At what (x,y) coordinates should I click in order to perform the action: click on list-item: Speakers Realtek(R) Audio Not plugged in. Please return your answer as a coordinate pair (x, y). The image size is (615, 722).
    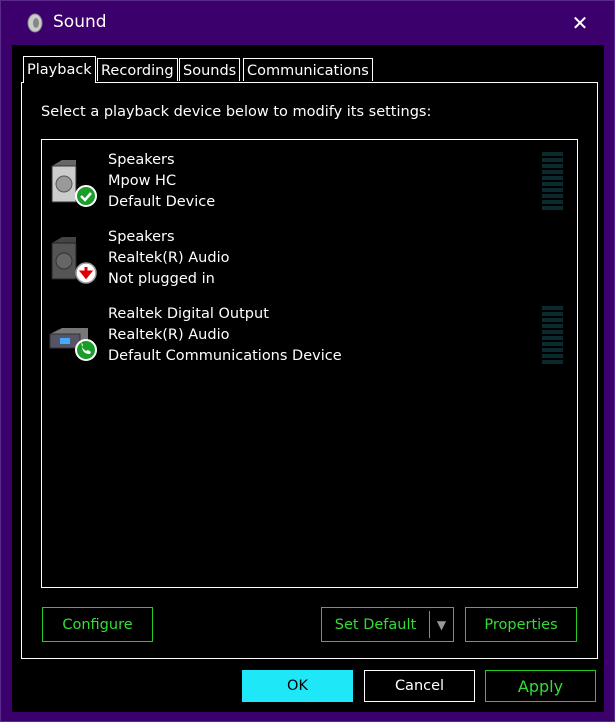
    Looking at the image, I should click on (308, 260).